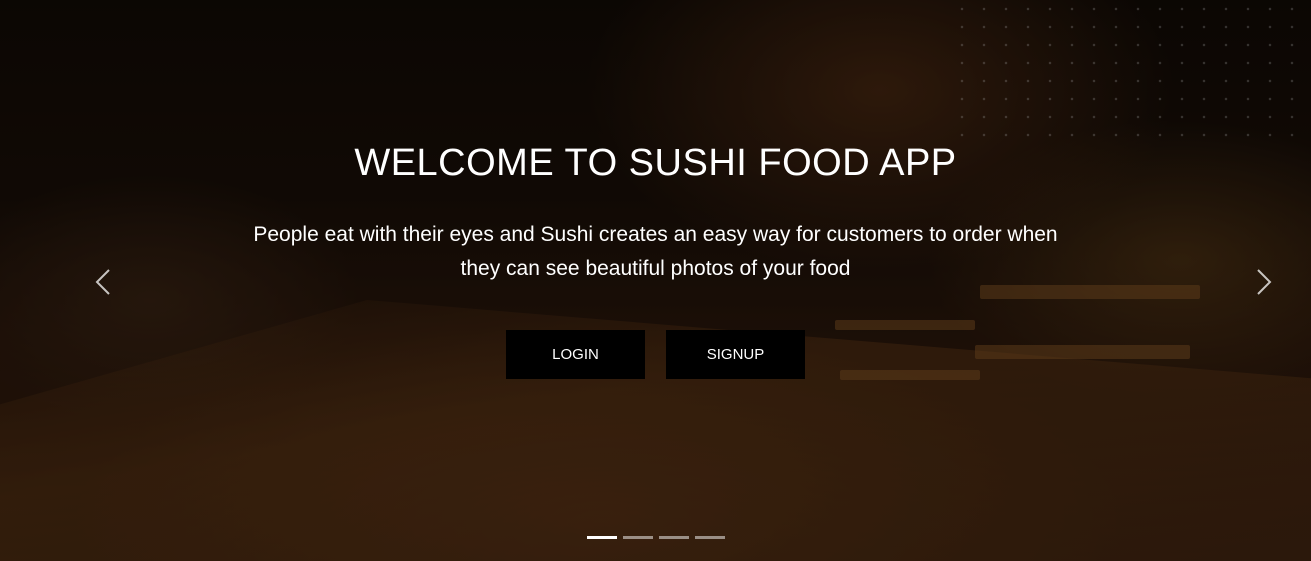 The height and width of the screenshot is (561, 1311). What do you see at coordinates (735, 354) in the screenshot?
I see `signup-button: SIGNUP` at bounding box center [735, 354].